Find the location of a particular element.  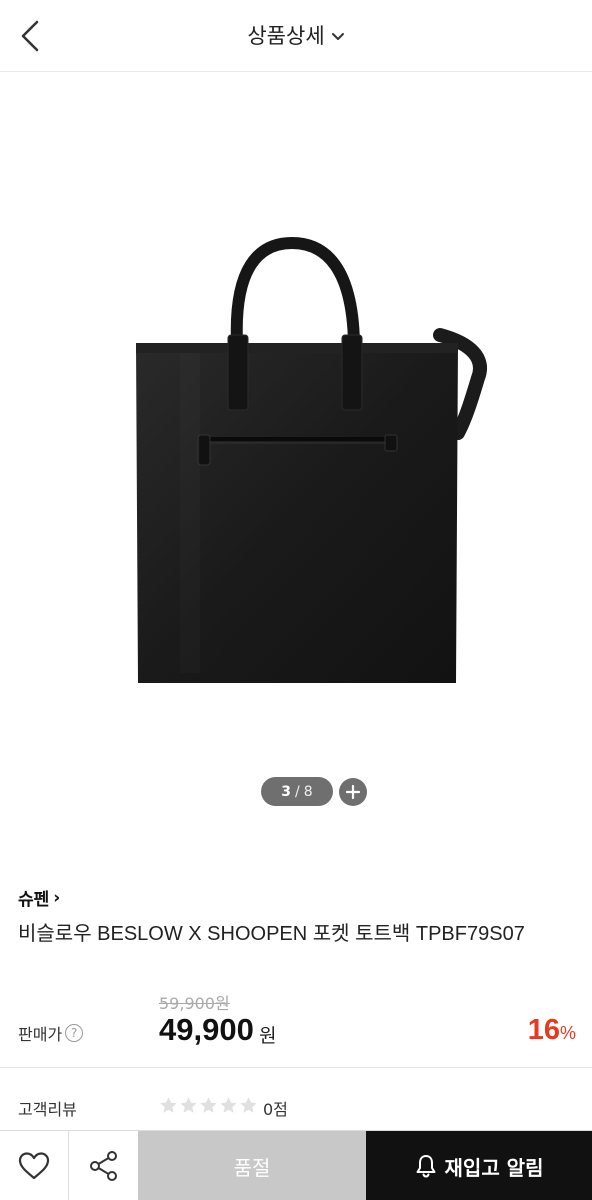

discount-rate: 16% is located at coordinates (552, 1030).